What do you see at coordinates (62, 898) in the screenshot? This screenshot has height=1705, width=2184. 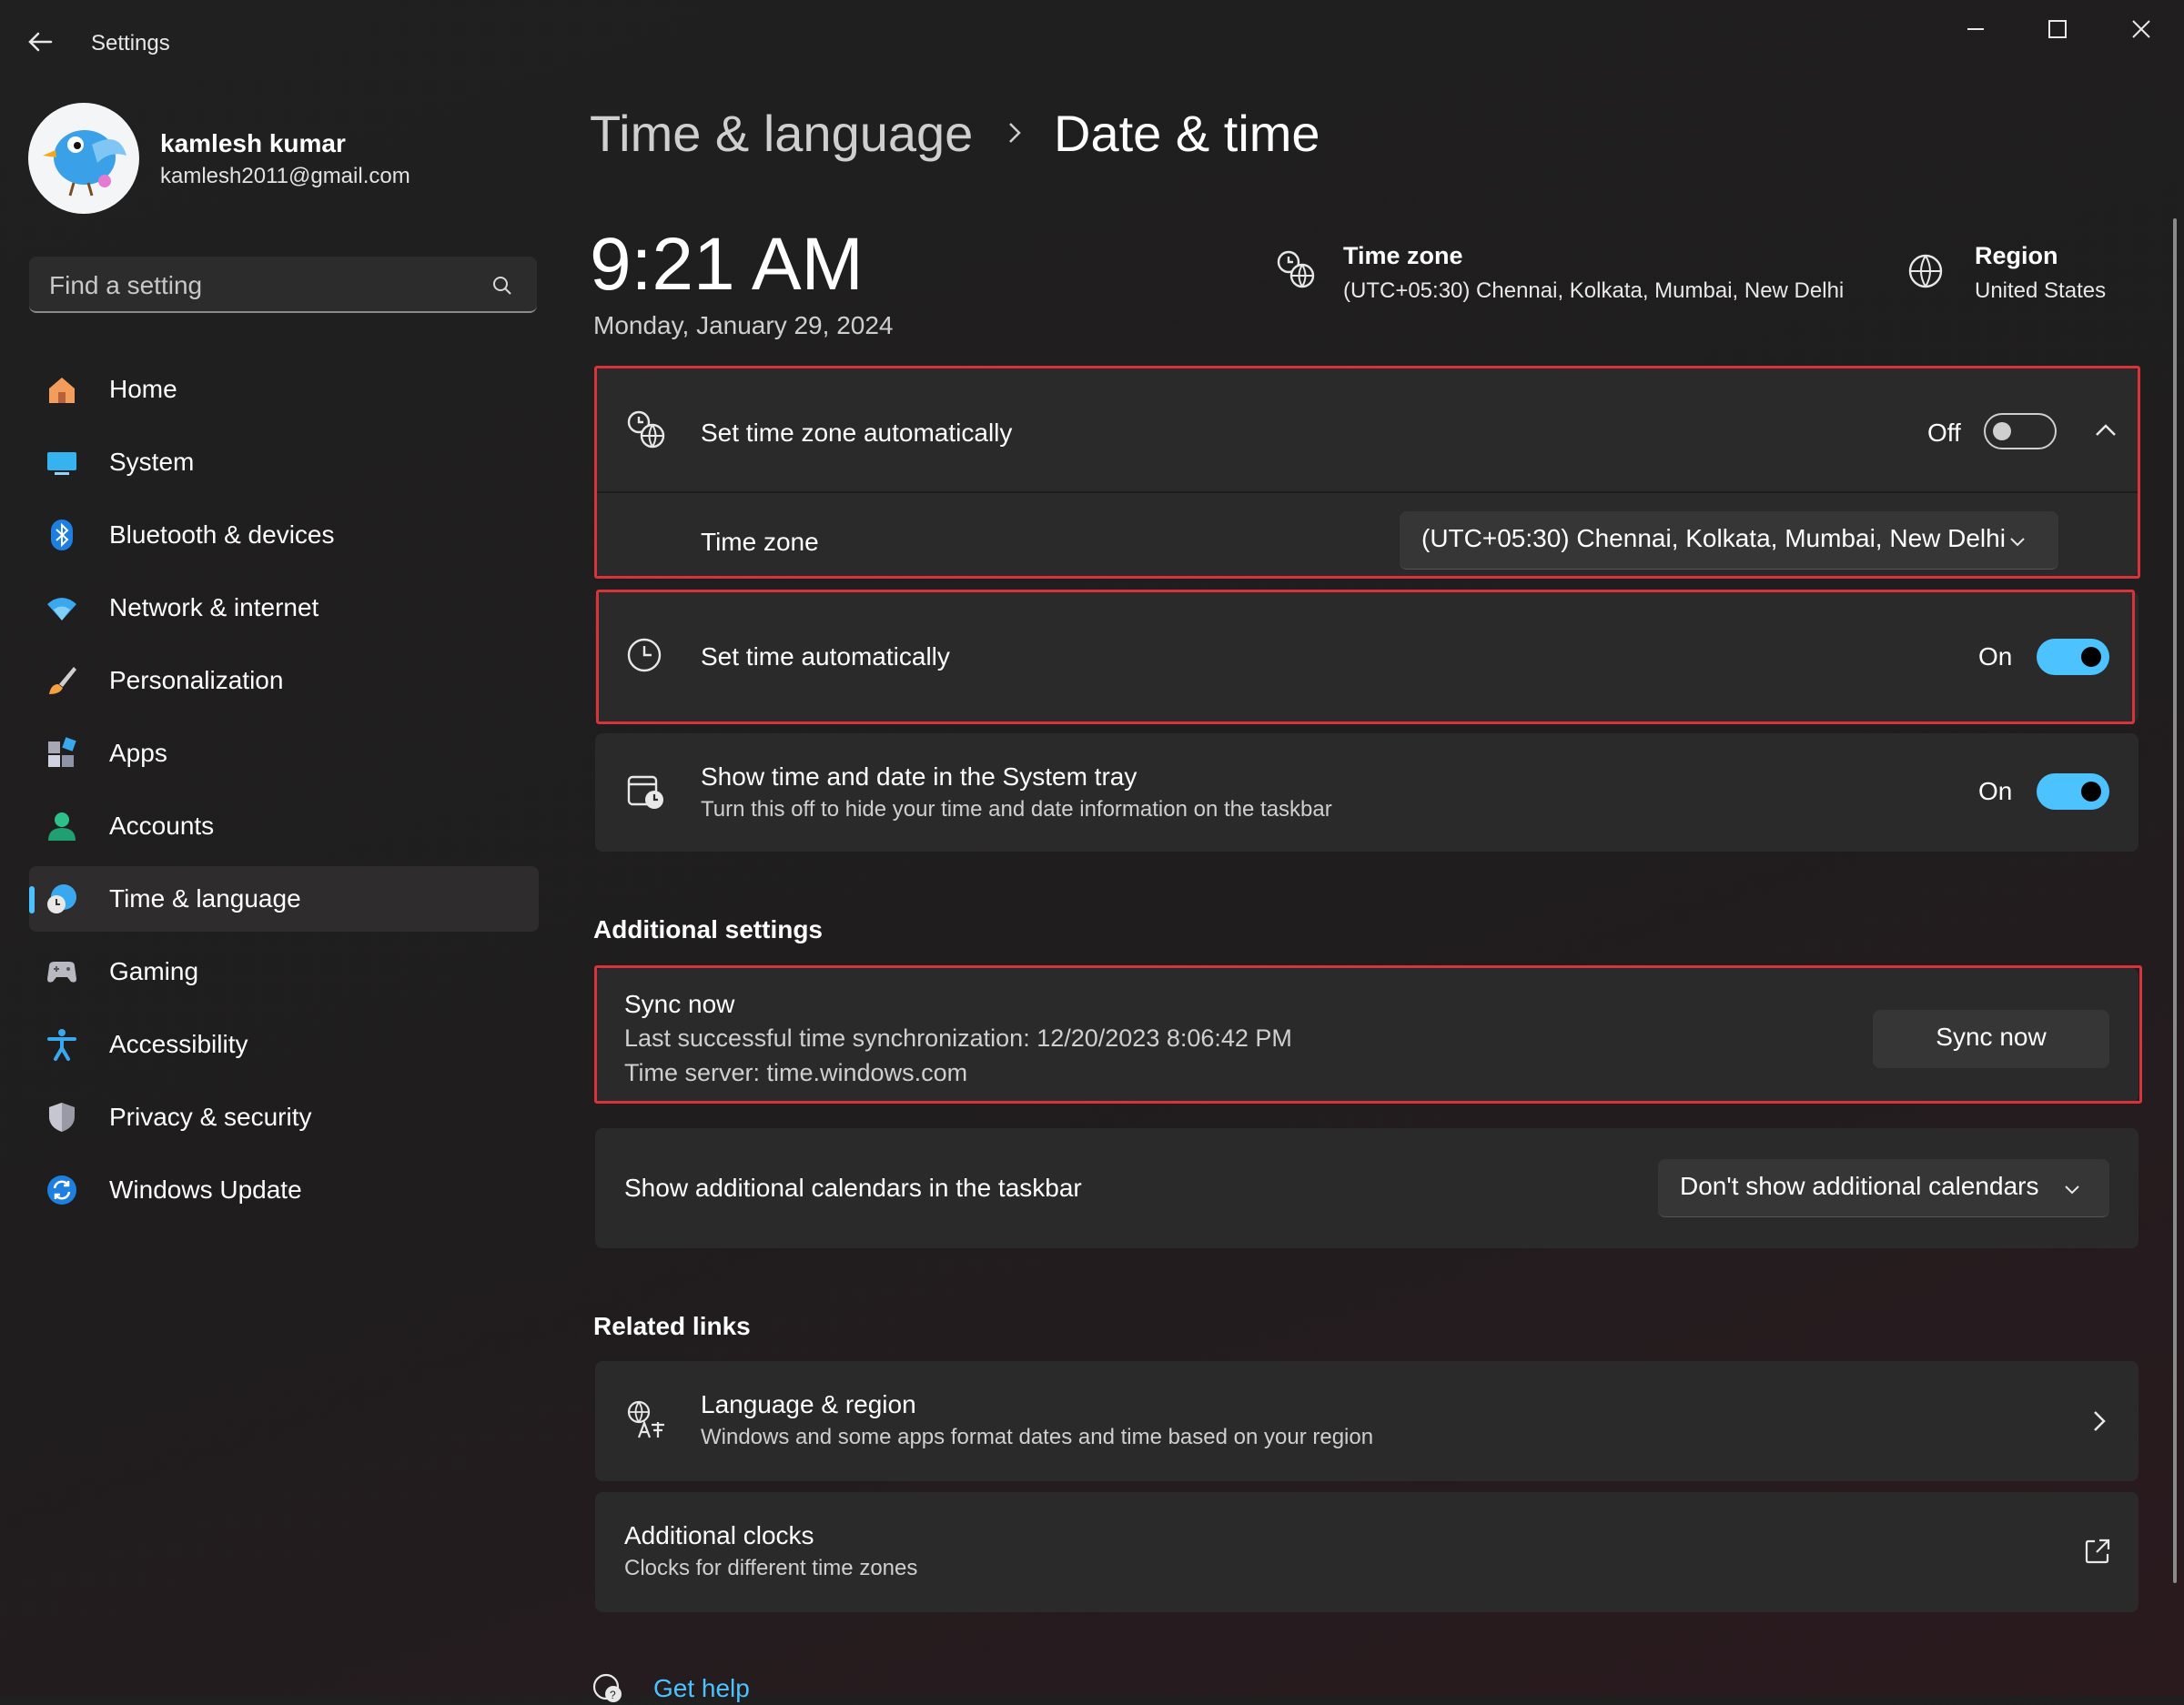 I see `time-language-icon` at bounding box center [62, 898].